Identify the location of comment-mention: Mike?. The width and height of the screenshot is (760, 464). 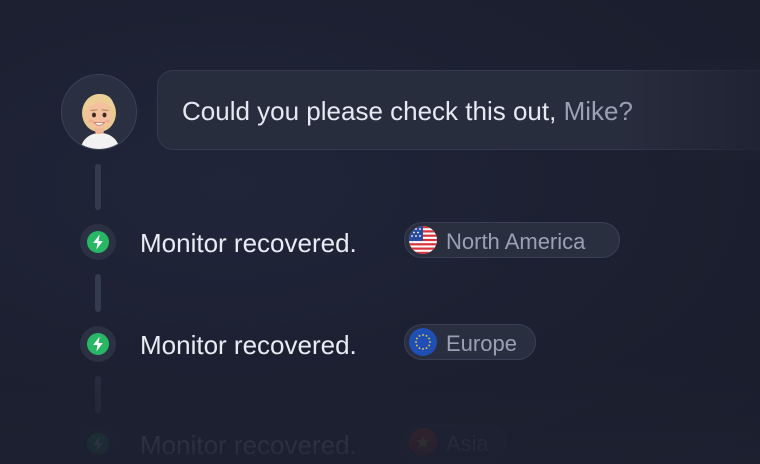
(598, 111).